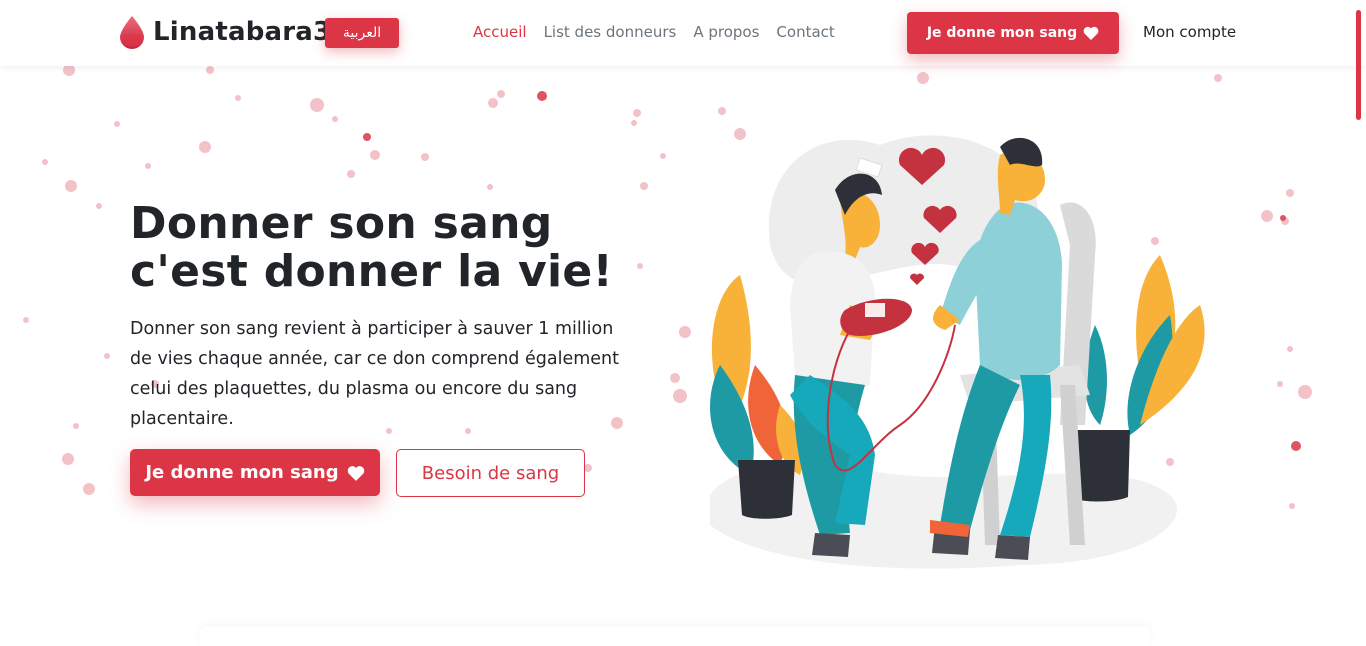  I want to click on donate-nav-label: Je donne mon sang, so click(1002, 33).